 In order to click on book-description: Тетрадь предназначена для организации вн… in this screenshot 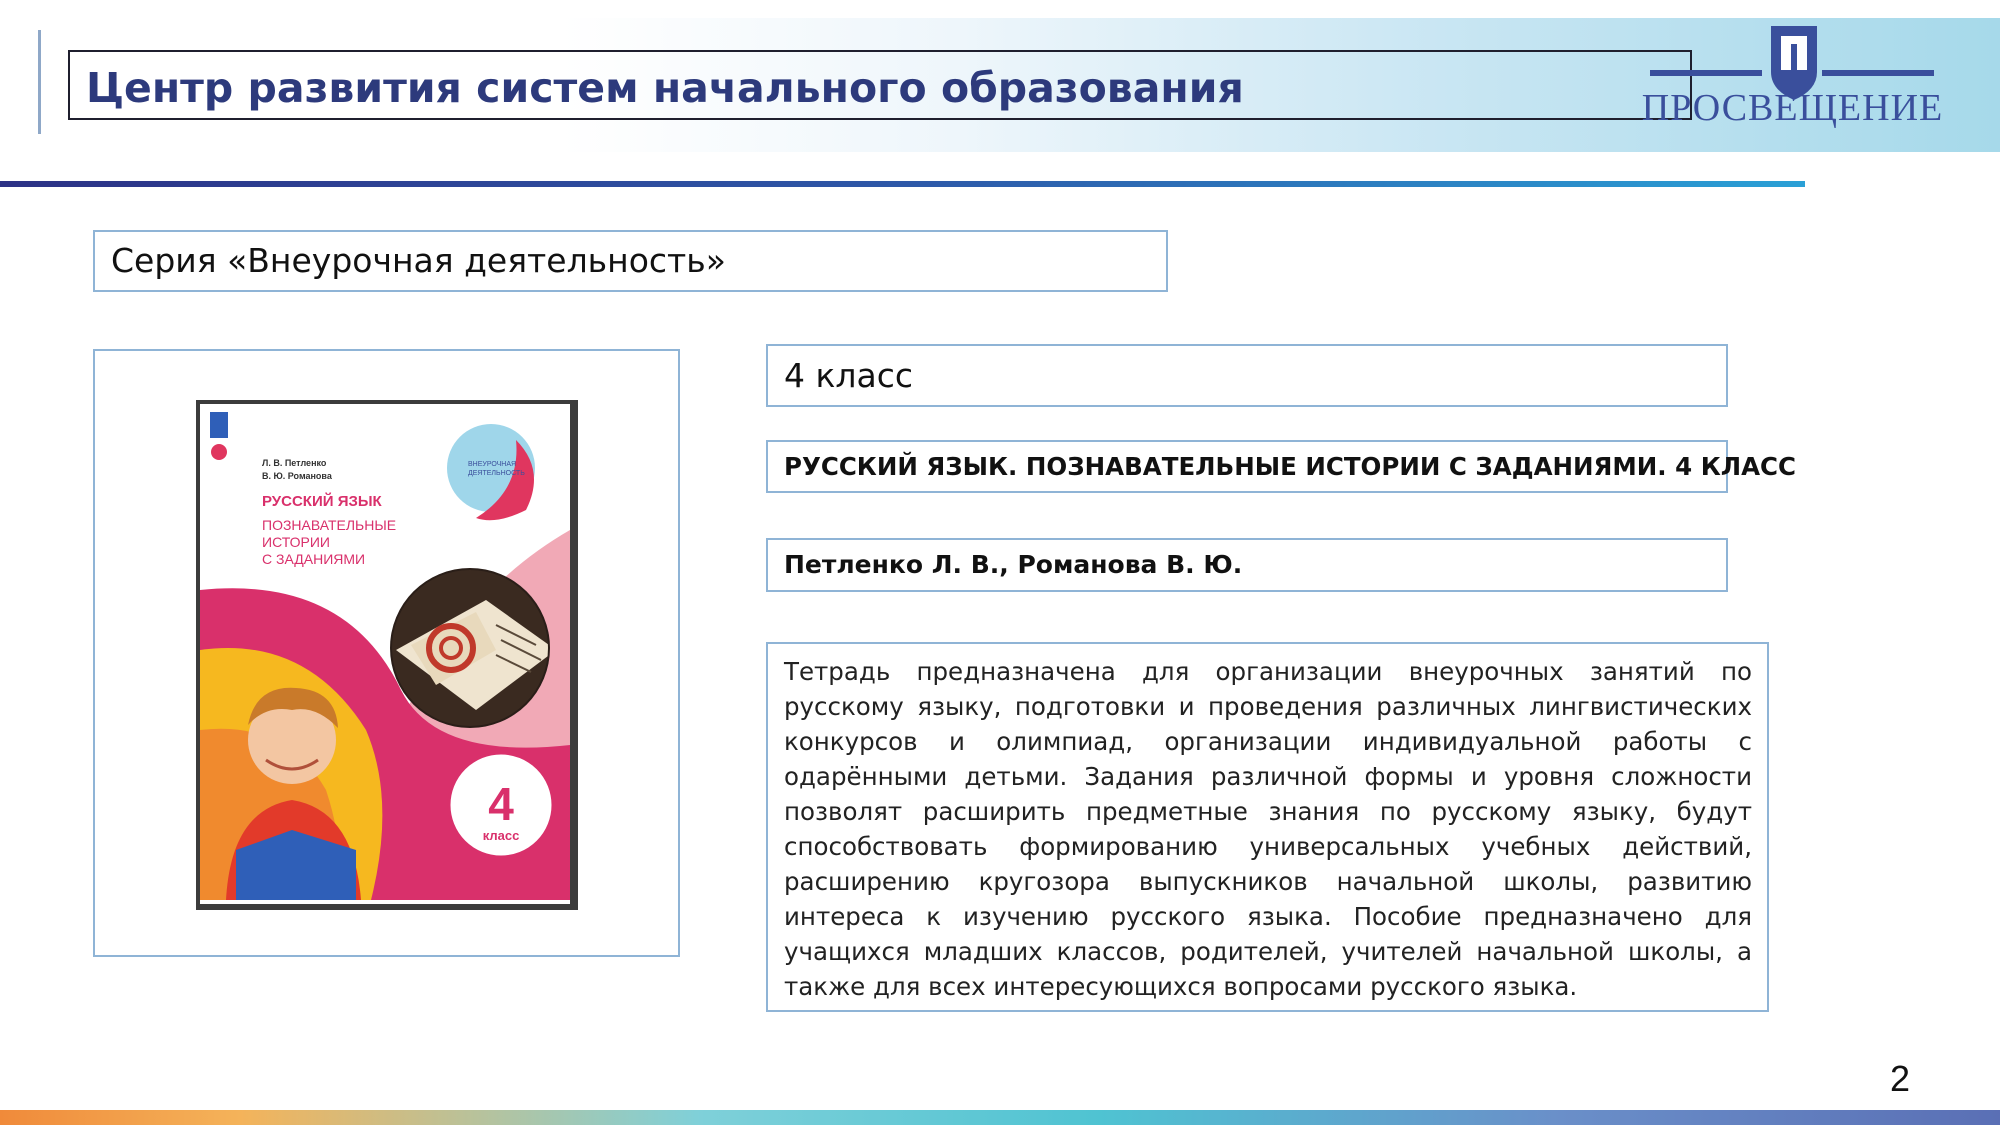, I will do `click(1268, 829)`.